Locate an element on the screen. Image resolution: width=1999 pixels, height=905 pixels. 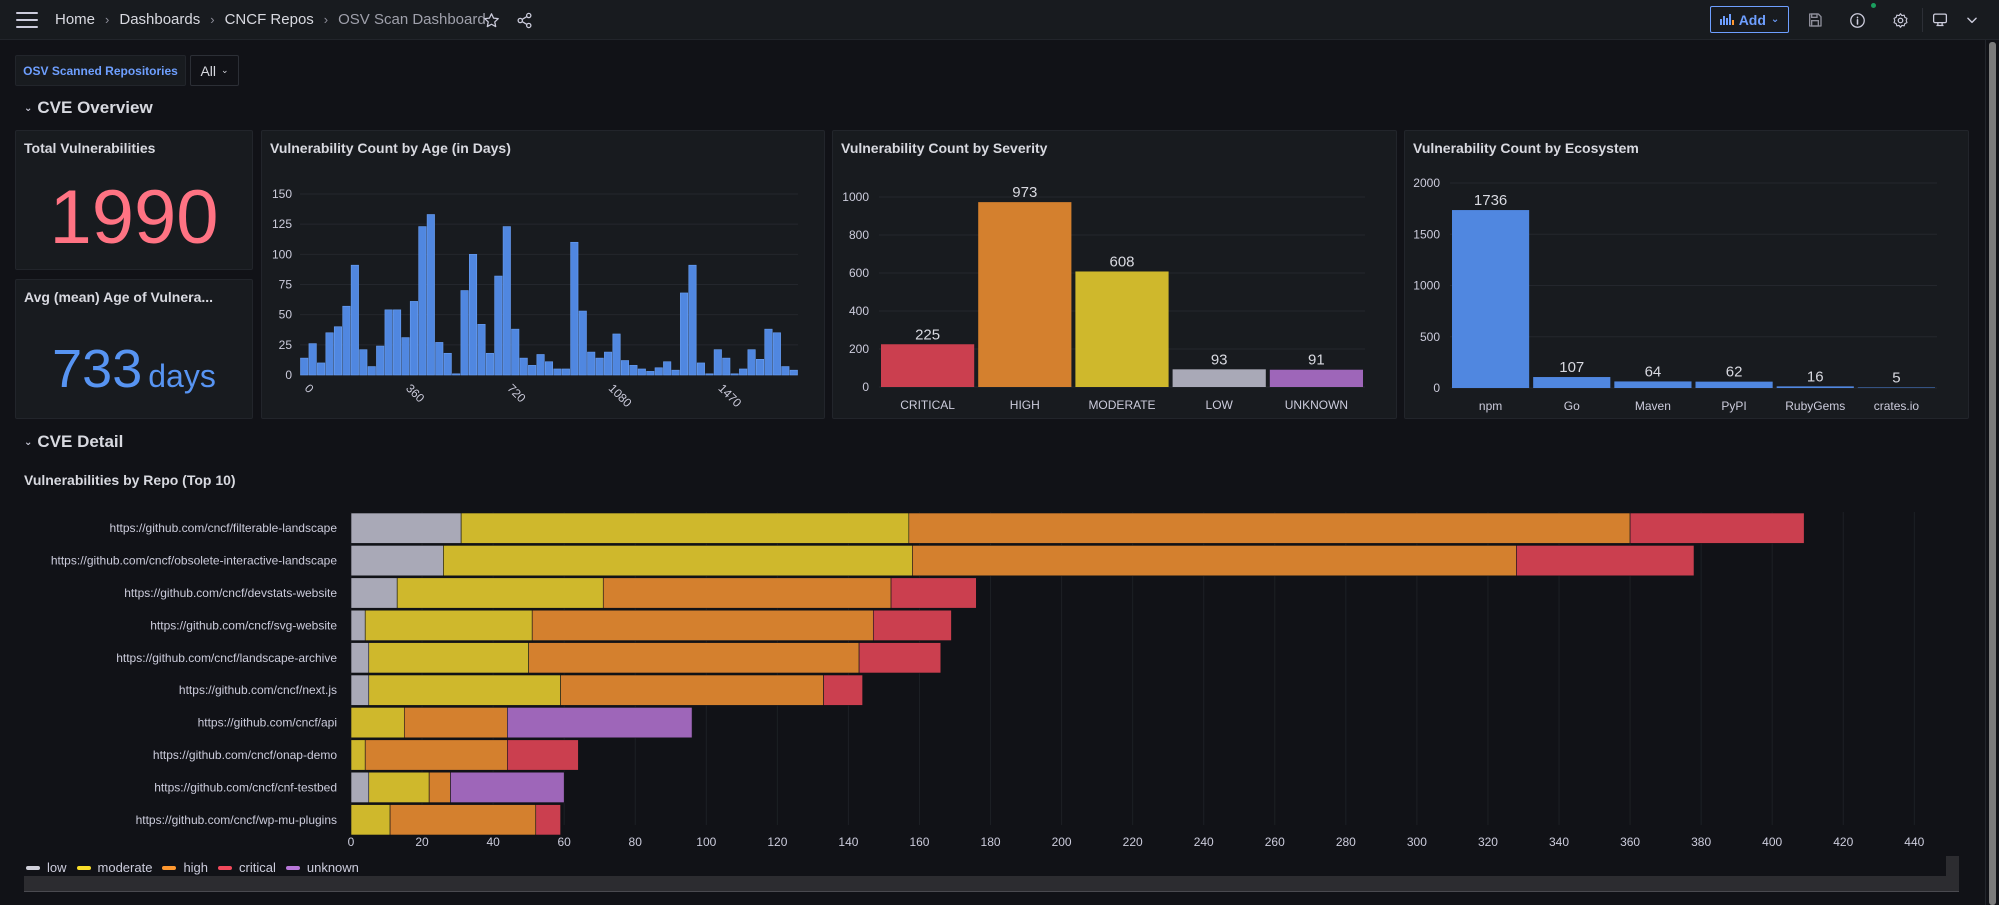
breadcrumb-dashboards: Dashboards is located at coordinates (159, 19).